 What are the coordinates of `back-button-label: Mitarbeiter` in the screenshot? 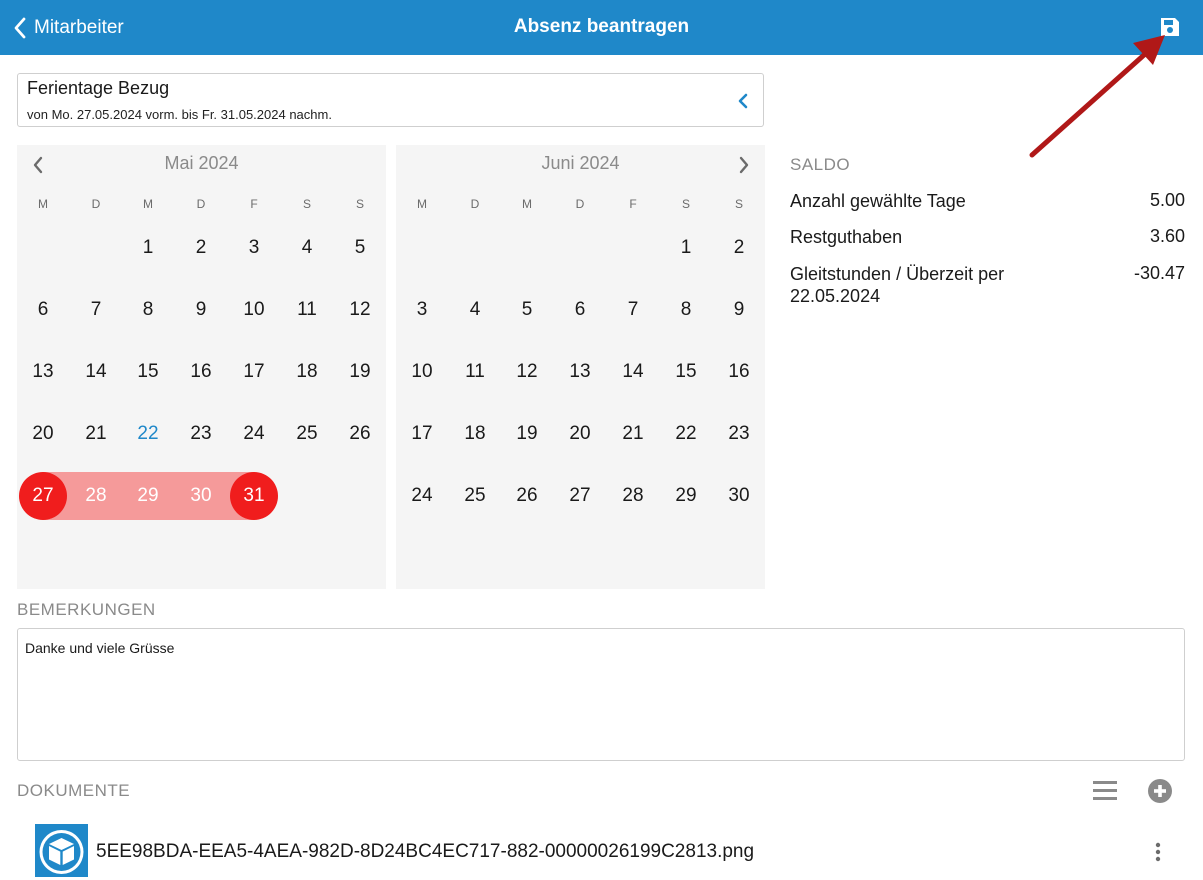 It's located at (79, 27).